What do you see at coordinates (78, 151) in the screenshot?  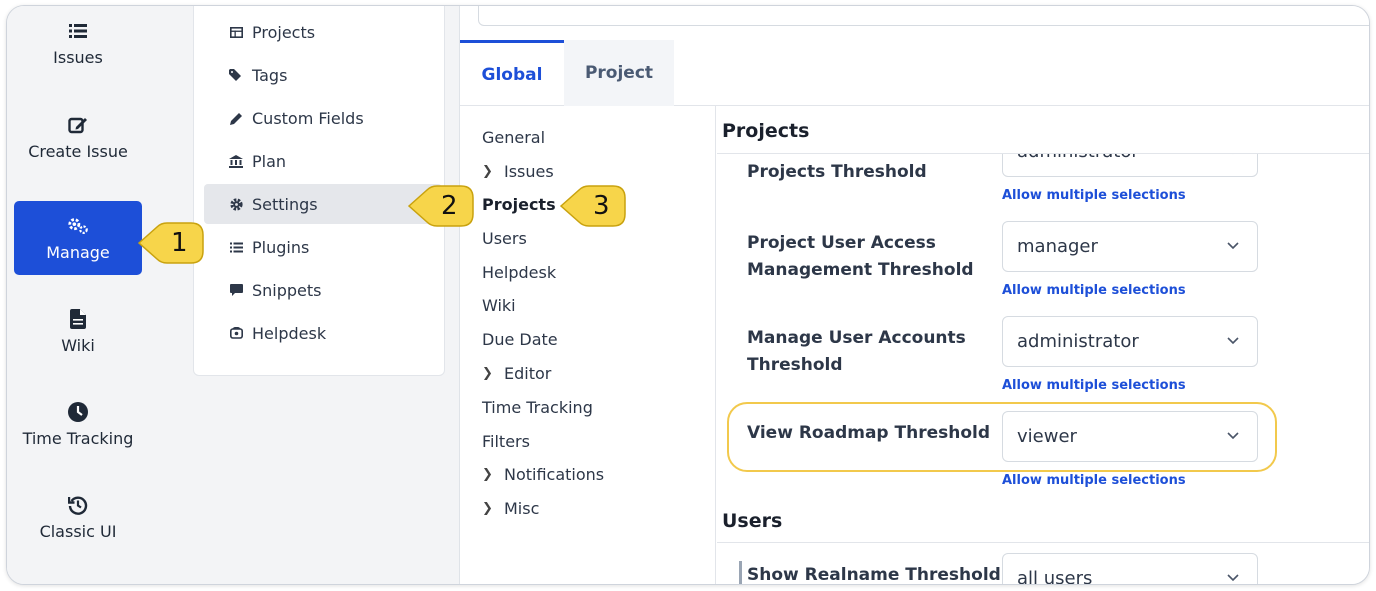 I see `rail-item-label: Create Issue` at bounding box center [78, 151].